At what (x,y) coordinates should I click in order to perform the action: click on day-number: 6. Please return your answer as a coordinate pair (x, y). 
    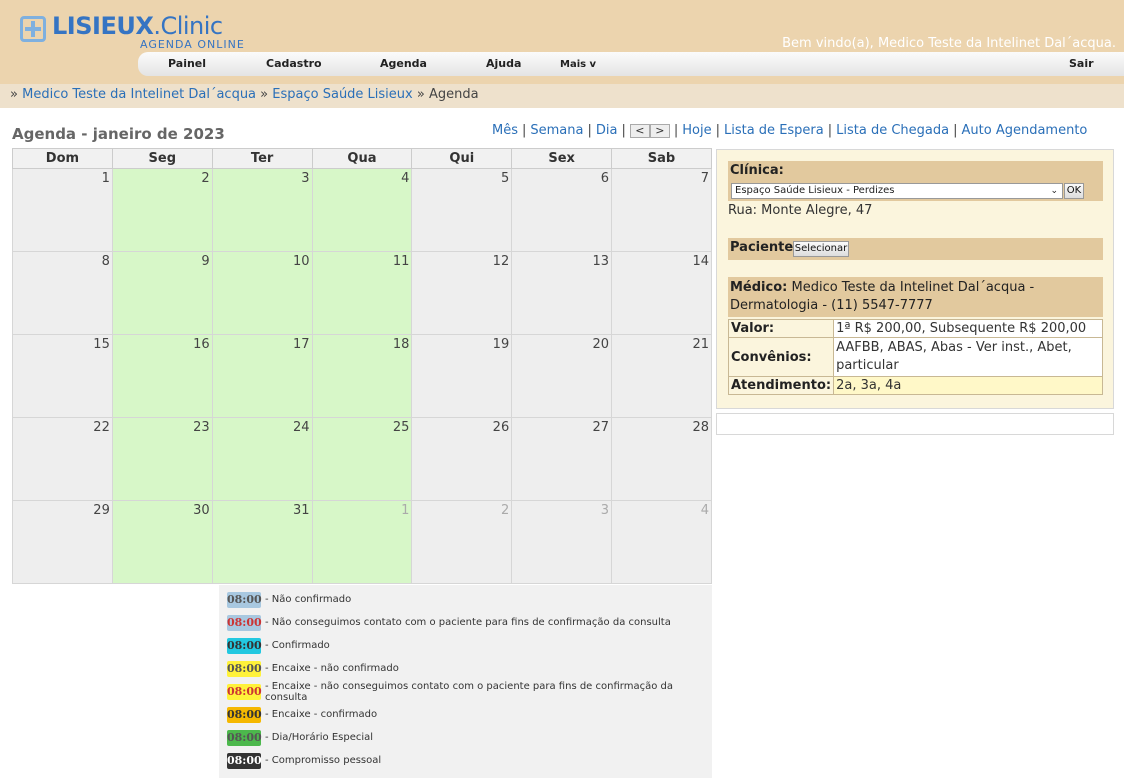
    Looking at the image, I should click on (605, 178).